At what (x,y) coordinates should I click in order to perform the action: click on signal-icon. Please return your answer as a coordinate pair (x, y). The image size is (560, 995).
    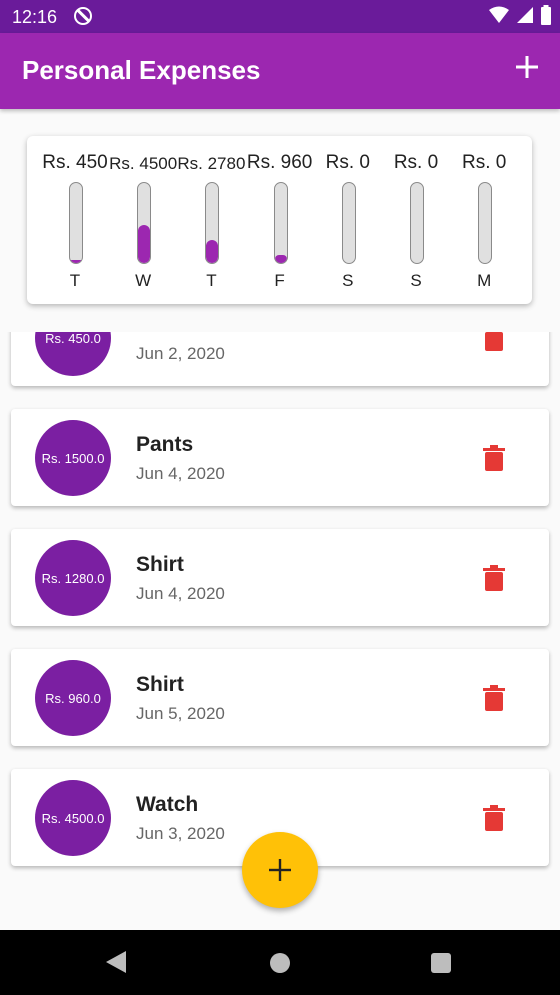
    Looking at the image, I should click on (524, 15).